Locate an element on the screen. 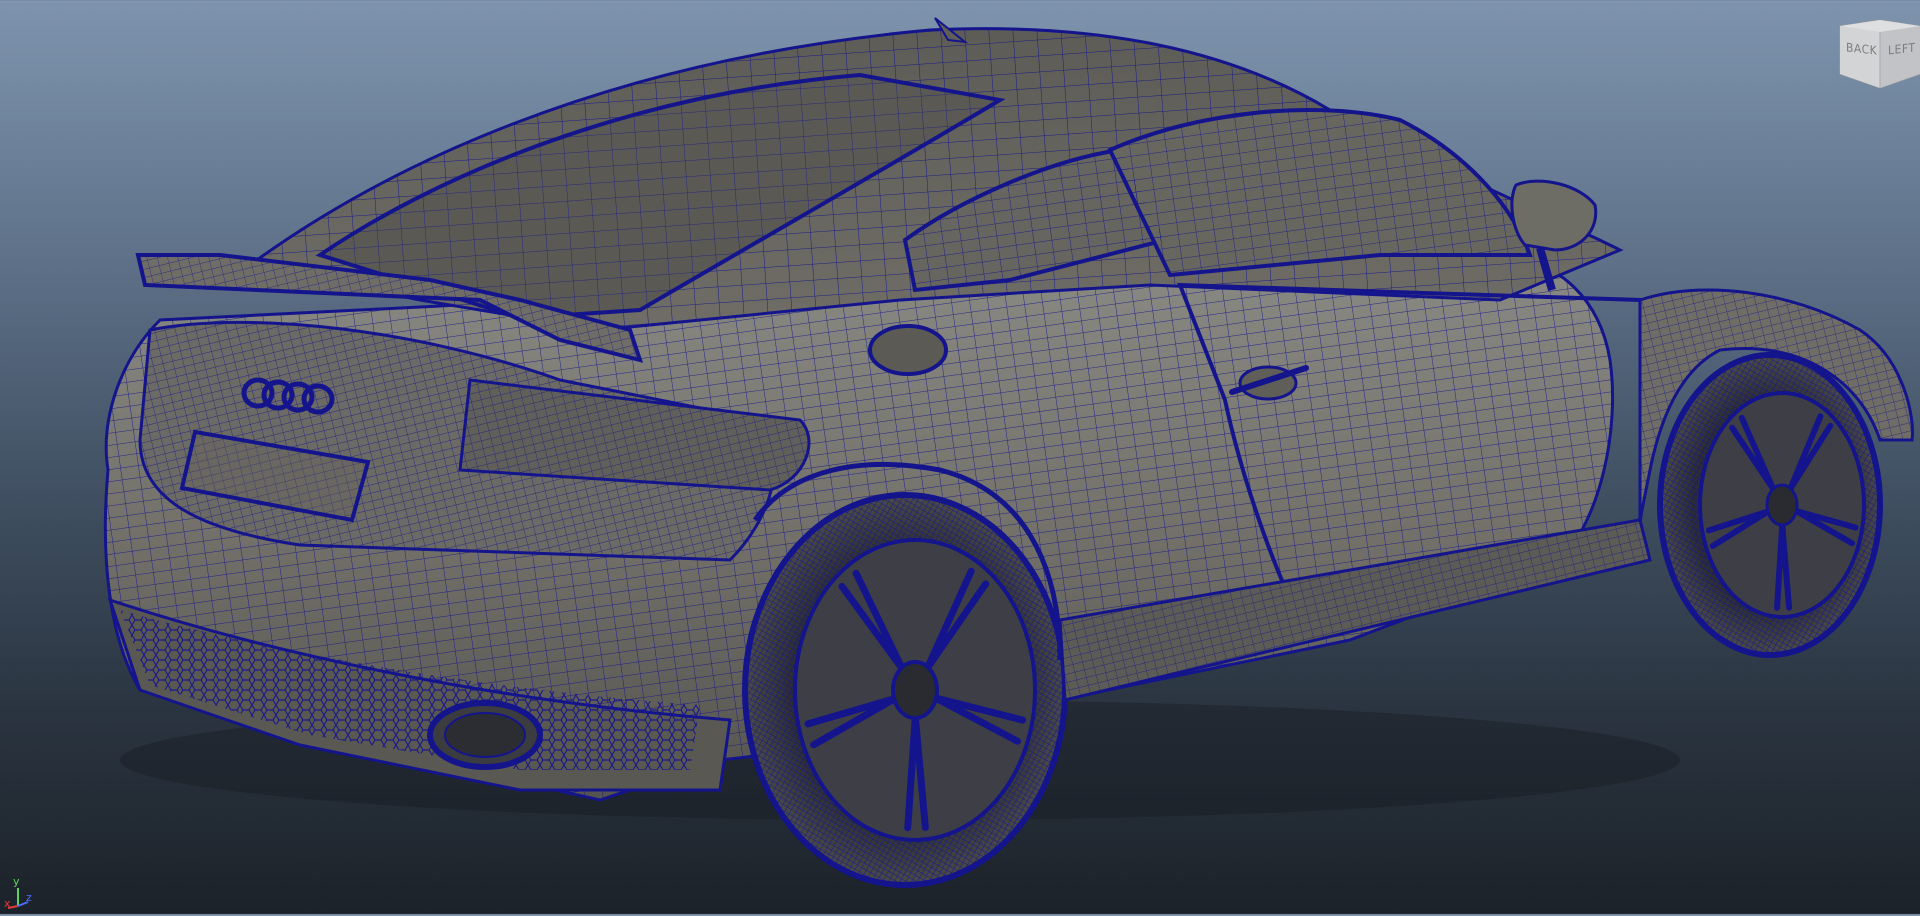 This screenshot has width=1920, height=916. front-wheel is located at coordinates (1770, 505).